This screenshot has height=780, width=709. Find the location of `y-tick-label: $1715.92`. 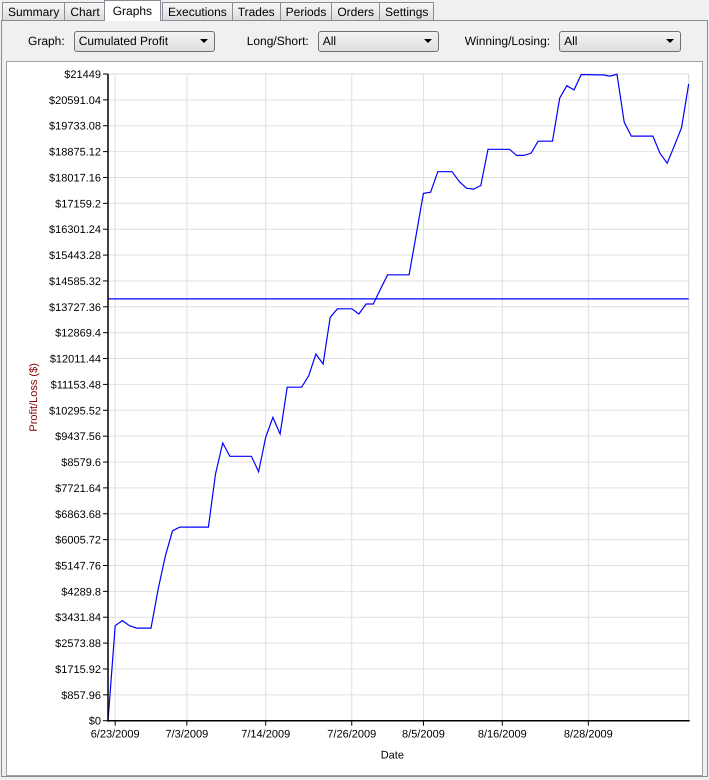

y-tick-label: $1715.92 is located at coordinates (78, 670).